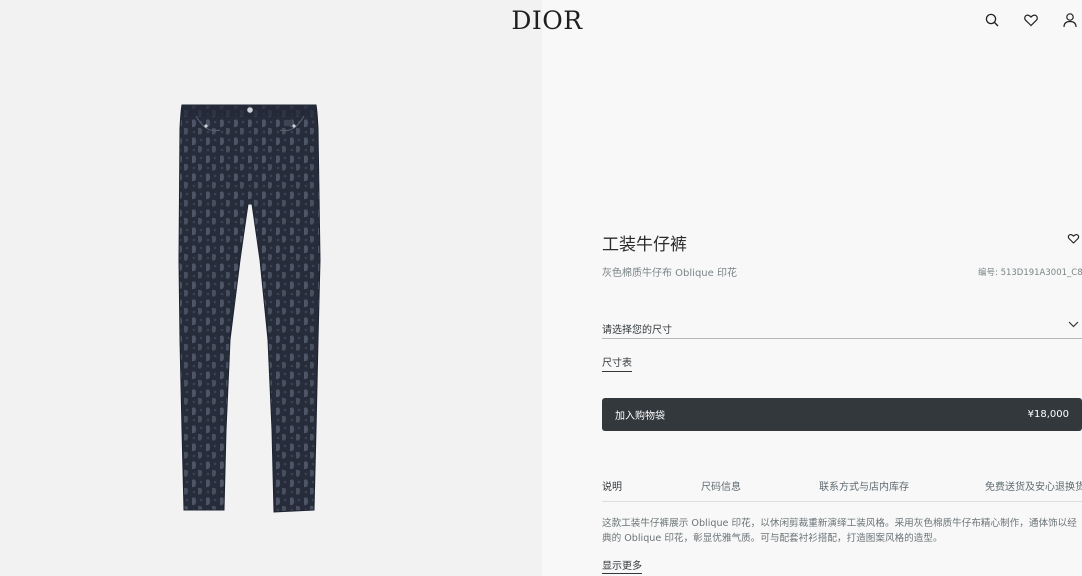 The image size is (1082, 576). Describe the element at coordinates (1030, 273) in the screenshot. I see `product-reference: 编号: 513D191A3001_C880` at that location.